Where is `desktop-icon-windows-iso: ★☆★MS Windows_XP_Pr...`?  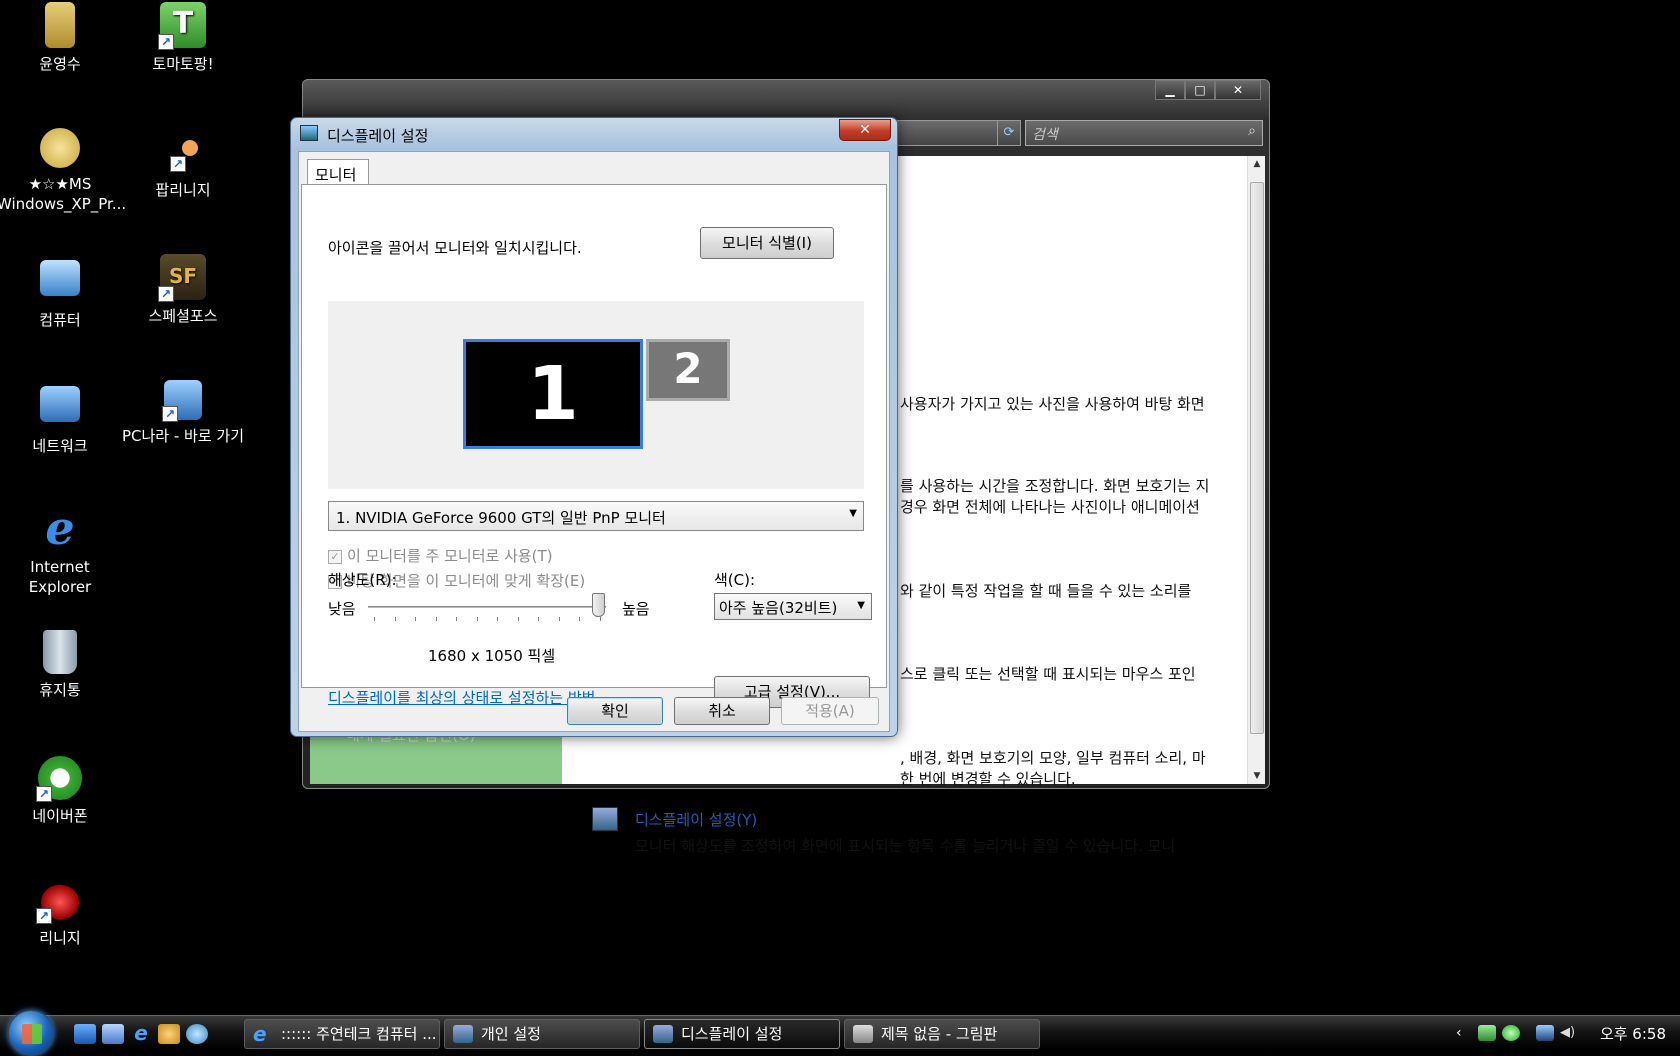 desktop-icon-windows-iso: ★☆★MS Windows_XP_Pr... is located at coordinates (63, 171).